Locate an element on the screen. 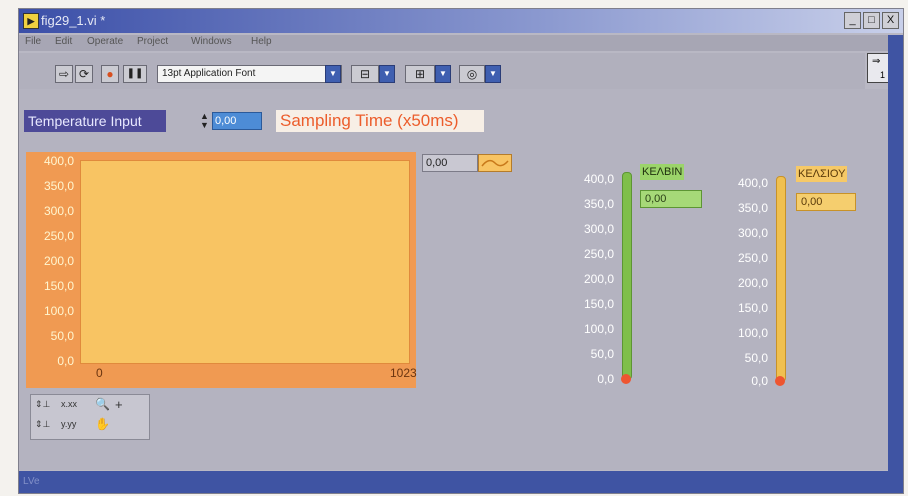 The image size is (908, 496). font-dropdown-arrow: ▼ is located at coordinates (333, 74).